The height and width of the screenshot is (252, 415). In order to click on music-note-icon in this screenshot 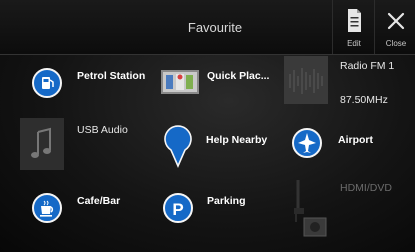, I will do `click(42, 144)`.